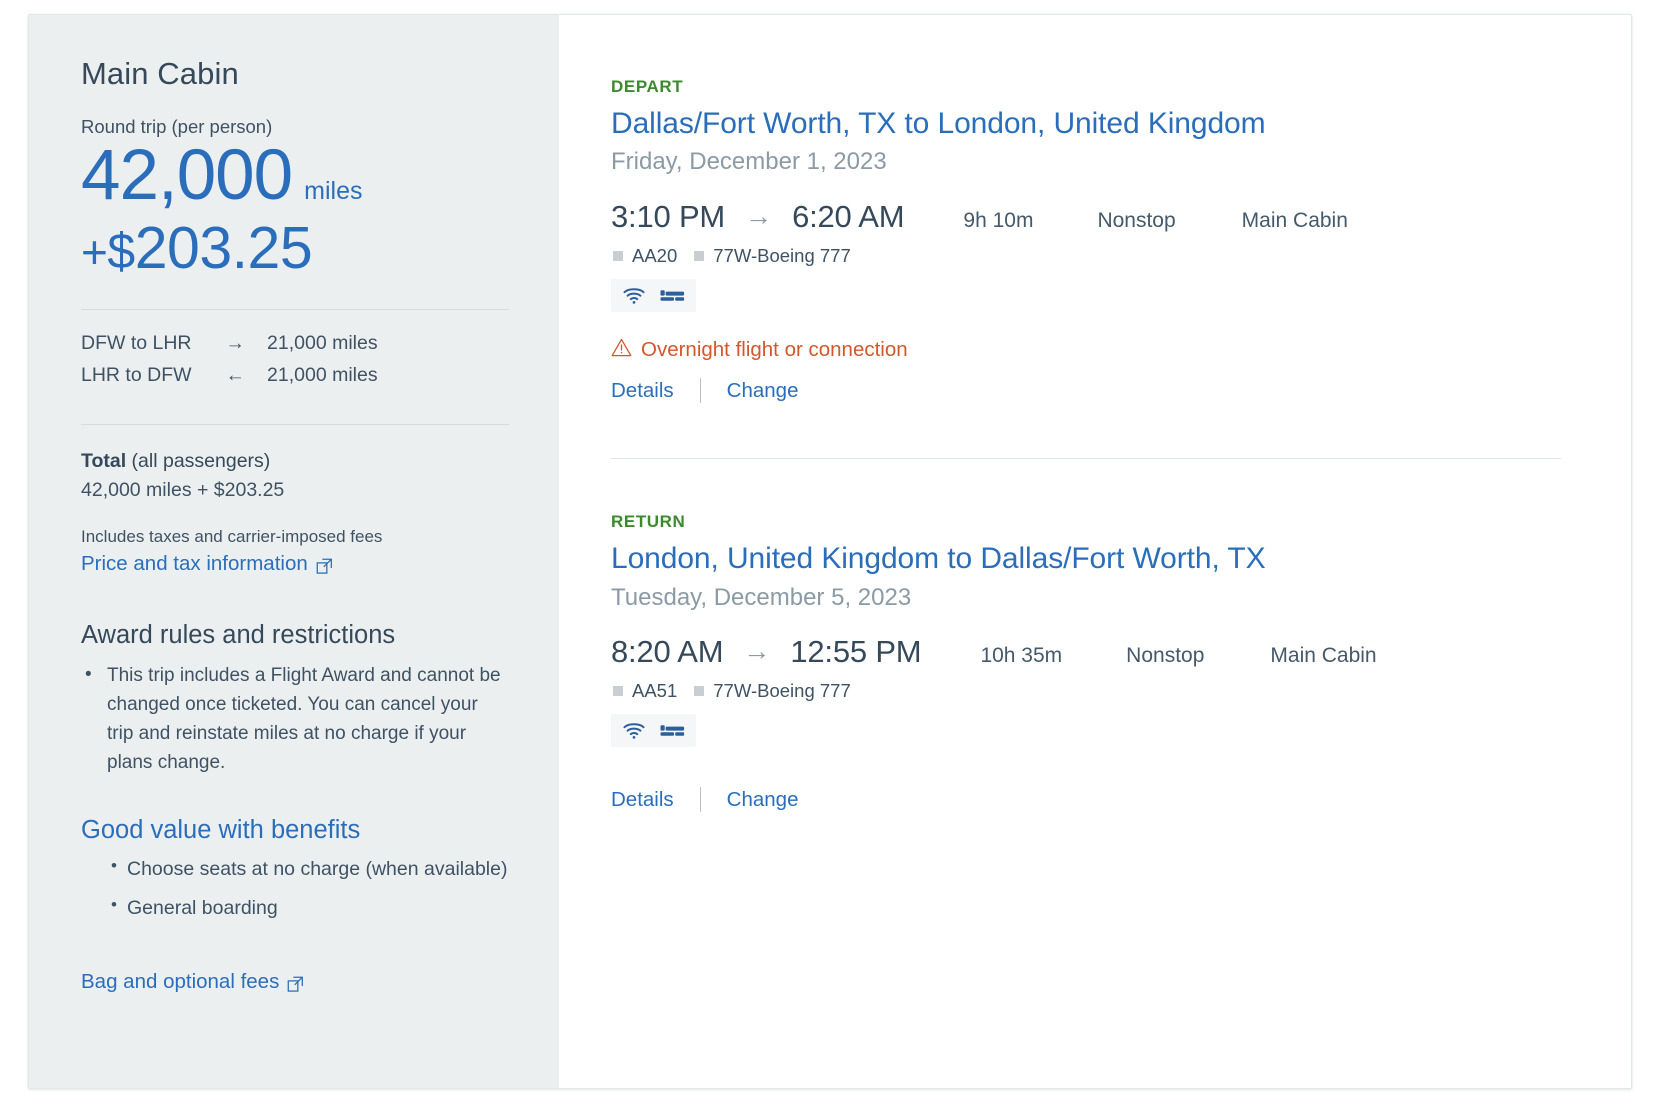  What do you see at coordinates (333, 191) in the screenshot?
I see `miles-unit: miles` at bounding box center [333, 191].